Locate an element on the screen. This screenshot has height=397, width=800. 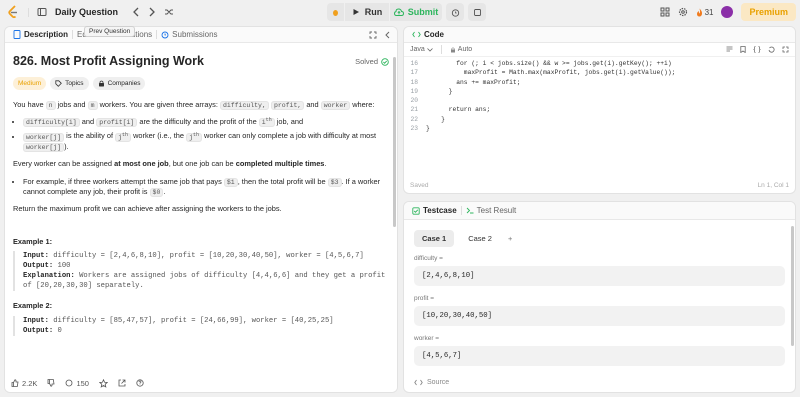
play-icon is located at coordinates (356, 12).